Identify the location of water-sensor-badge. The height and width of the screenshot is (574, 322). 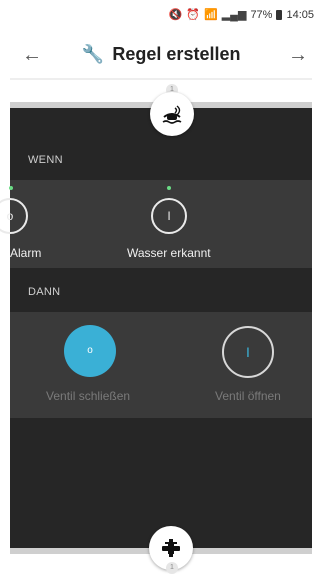
(172, 114).